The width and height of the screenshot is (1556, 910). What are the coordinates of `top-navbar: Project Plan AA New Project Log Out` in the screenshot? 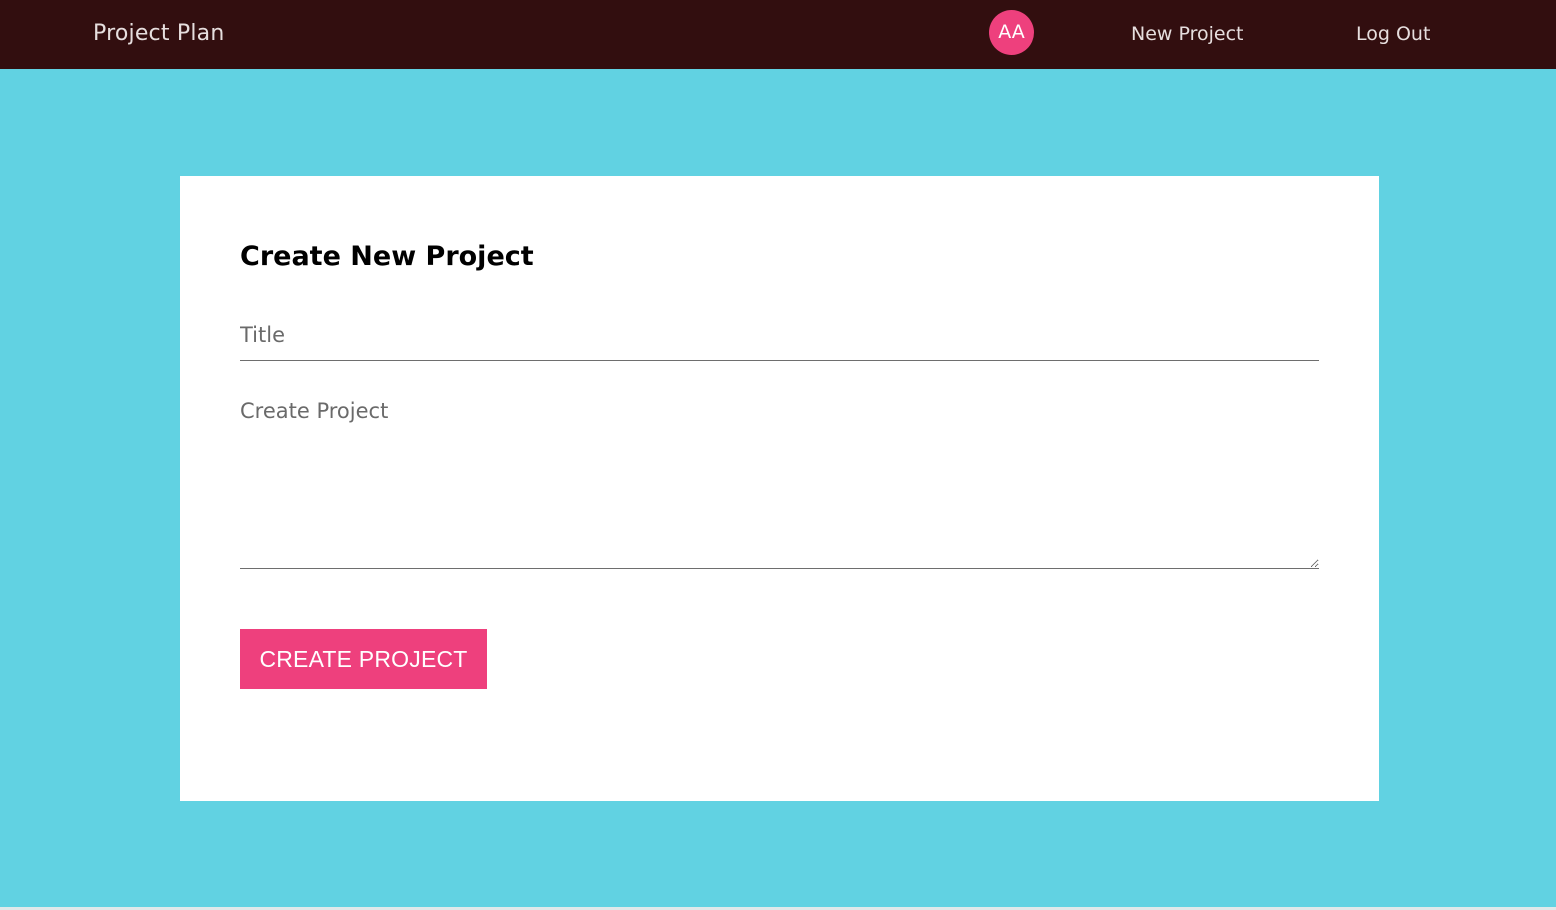 It's located at (778, 34).